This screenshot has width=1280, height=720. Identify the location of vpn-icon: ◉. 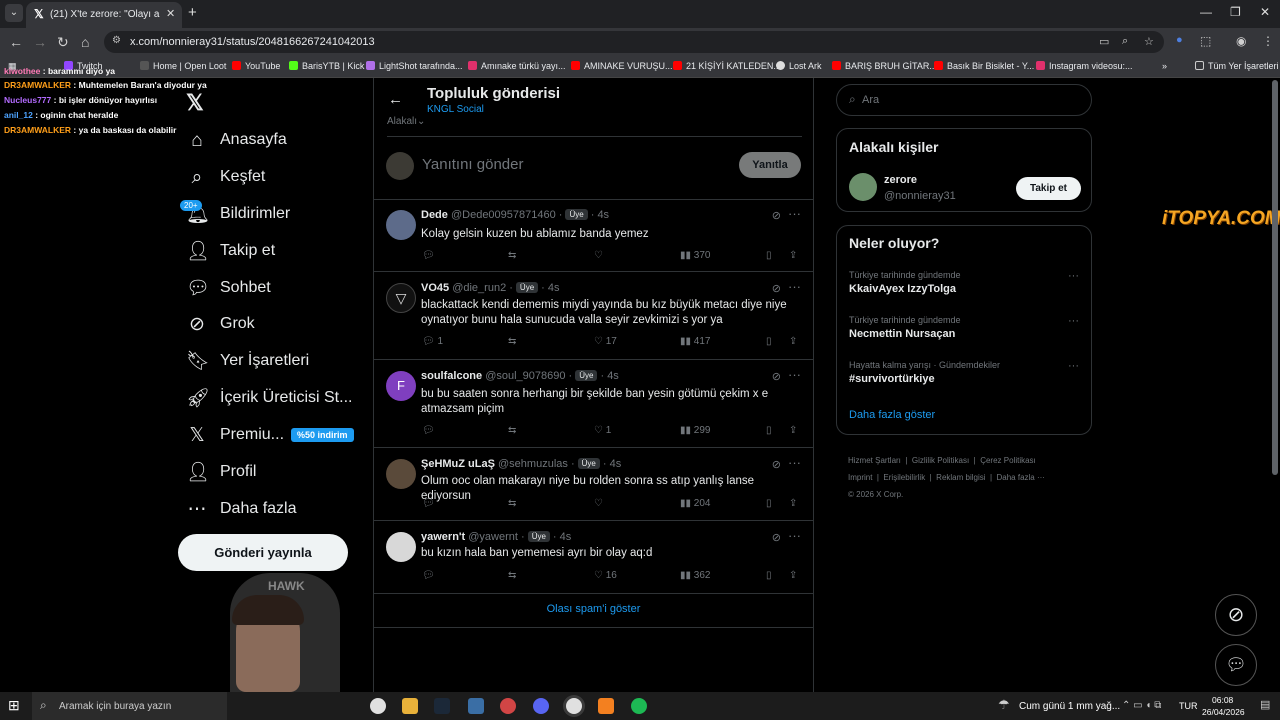
(1241, 41).